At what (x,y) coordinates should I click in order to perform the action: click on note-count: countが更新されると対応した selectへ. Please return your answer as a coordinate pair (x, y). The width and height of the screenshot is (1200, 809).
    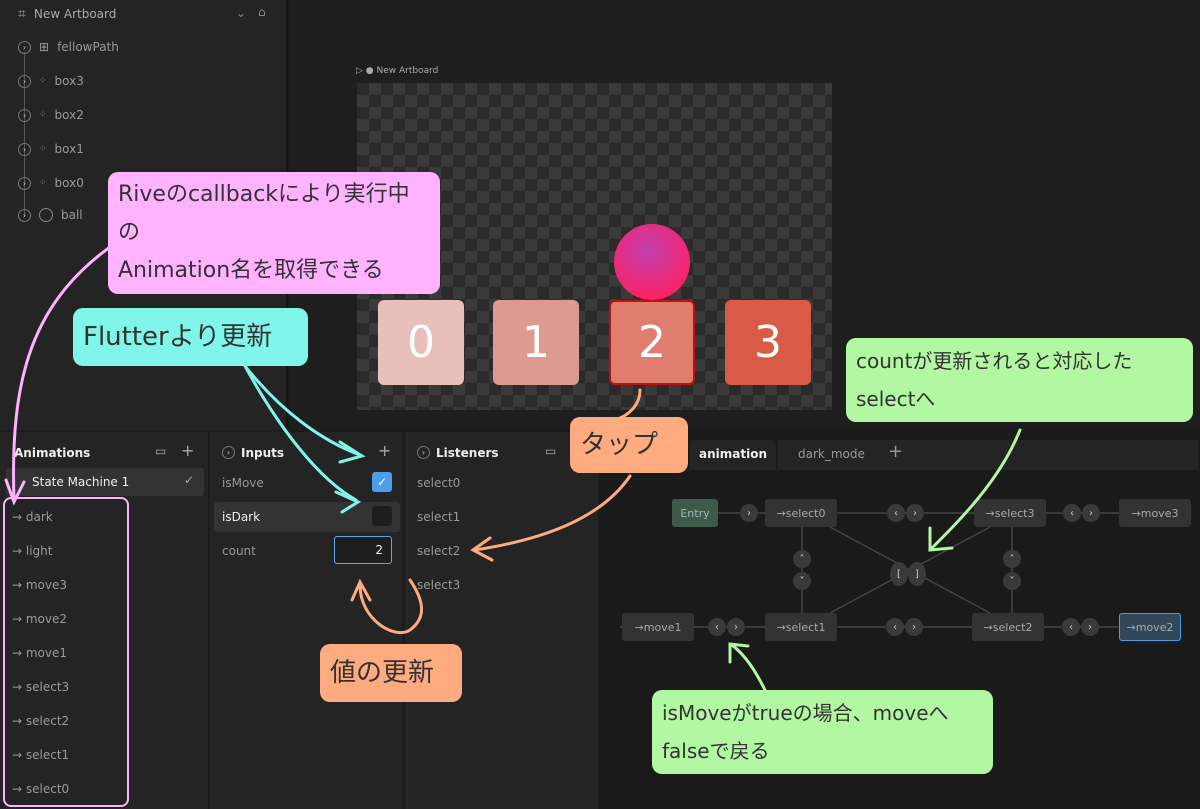
    Looking at the image, I should click on (1019, 380).